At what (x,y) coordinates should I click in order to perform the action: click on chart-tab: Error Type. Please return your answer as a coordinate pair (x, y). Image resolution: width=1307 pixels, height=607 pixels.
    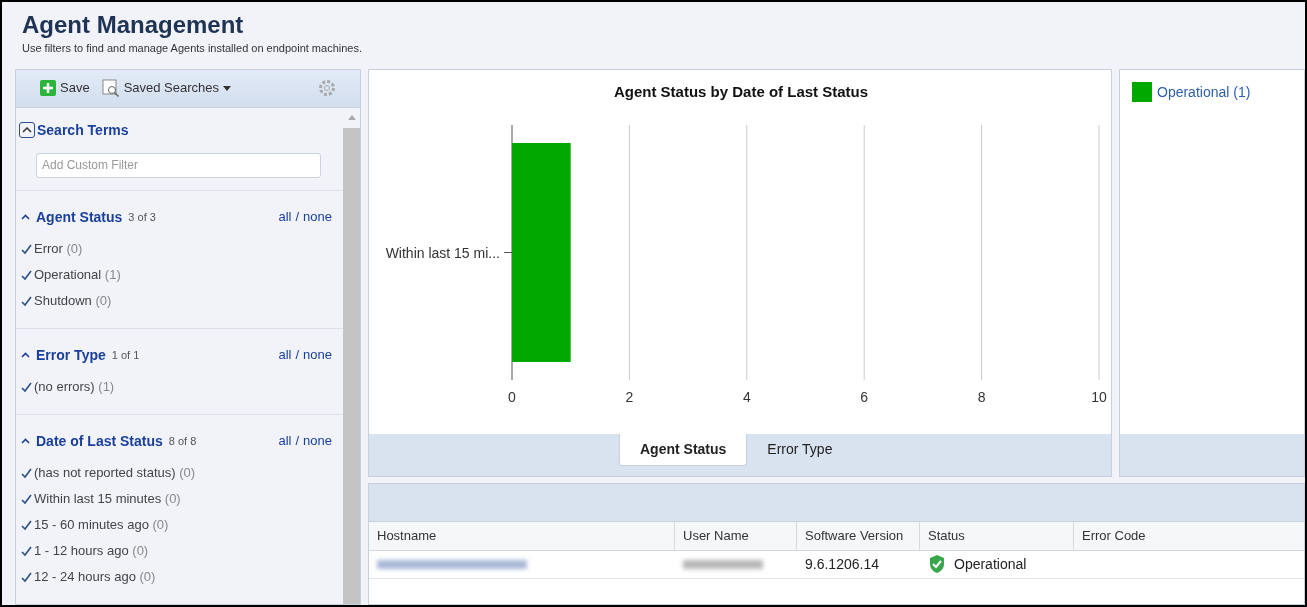
    Looking at the image, I should click on (800, 449).